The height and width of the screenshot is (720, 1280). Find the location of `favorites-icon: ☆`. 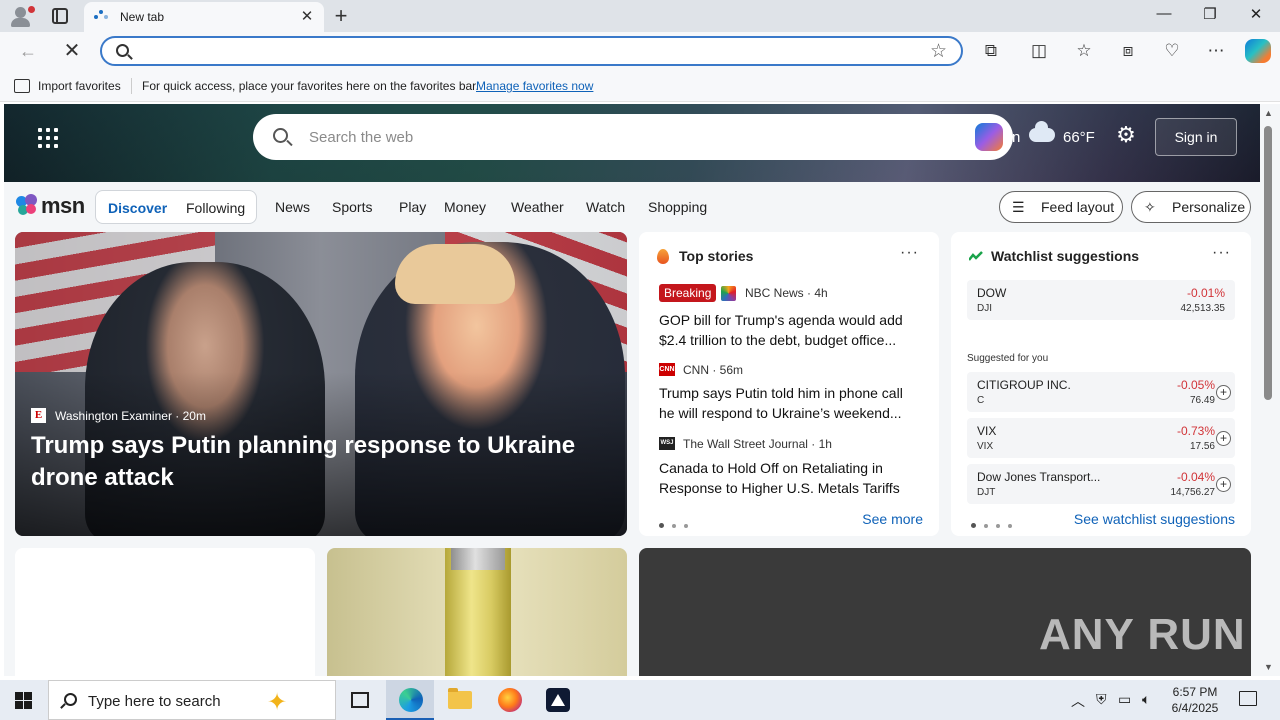

favorites-icon: ☆ is located at coordinates (1084, 51).